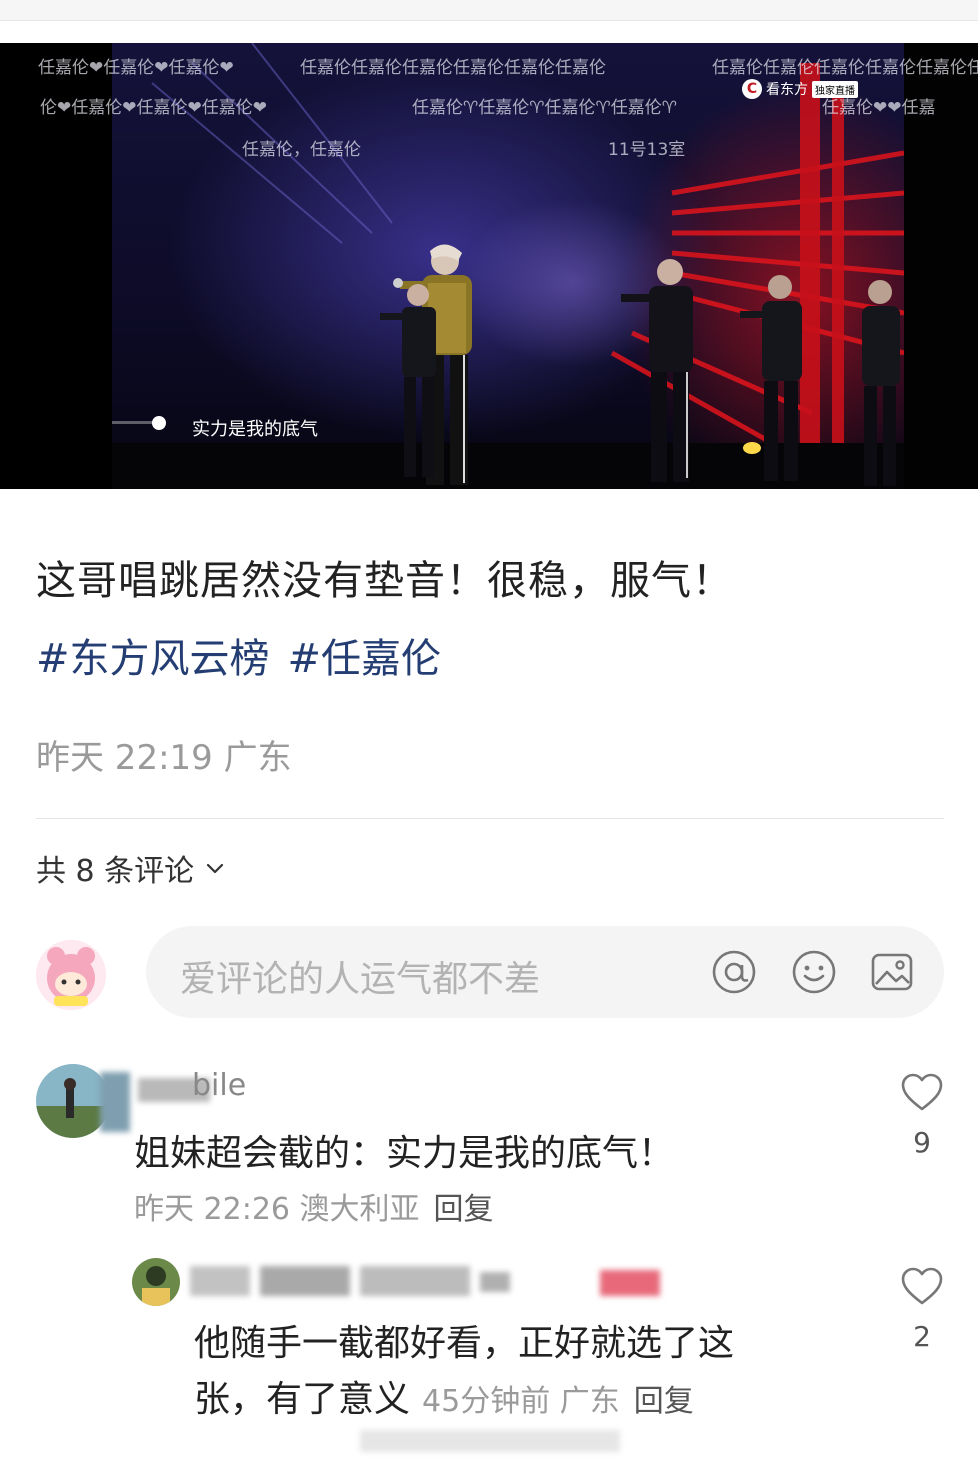 The height and width of the screenshot is (1462, 978). What do you see at coordinates (408, 380) in the screenshot?
I see `dancer-left` at bounding box center [408, 380].